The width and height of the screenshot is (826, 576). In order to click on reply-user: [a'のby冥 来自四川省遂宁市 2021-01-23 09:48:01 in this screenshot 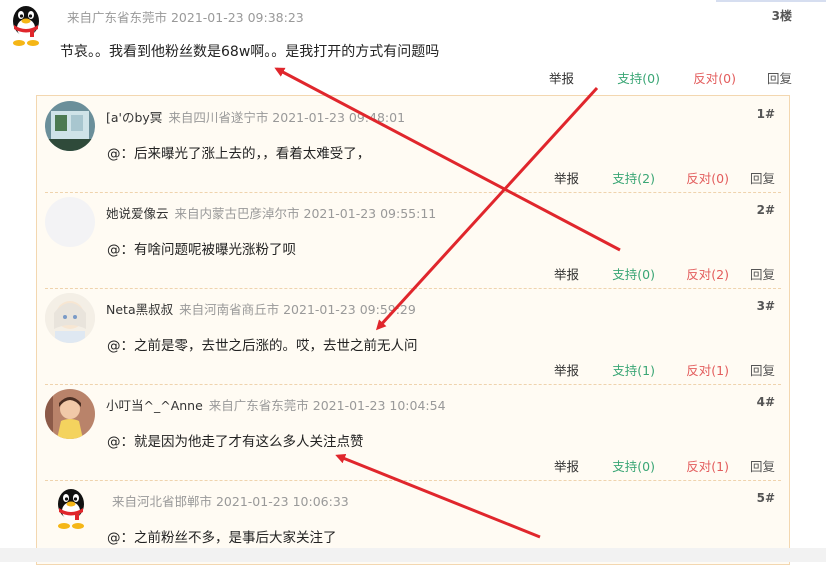, I will do `click(255, 116)`.